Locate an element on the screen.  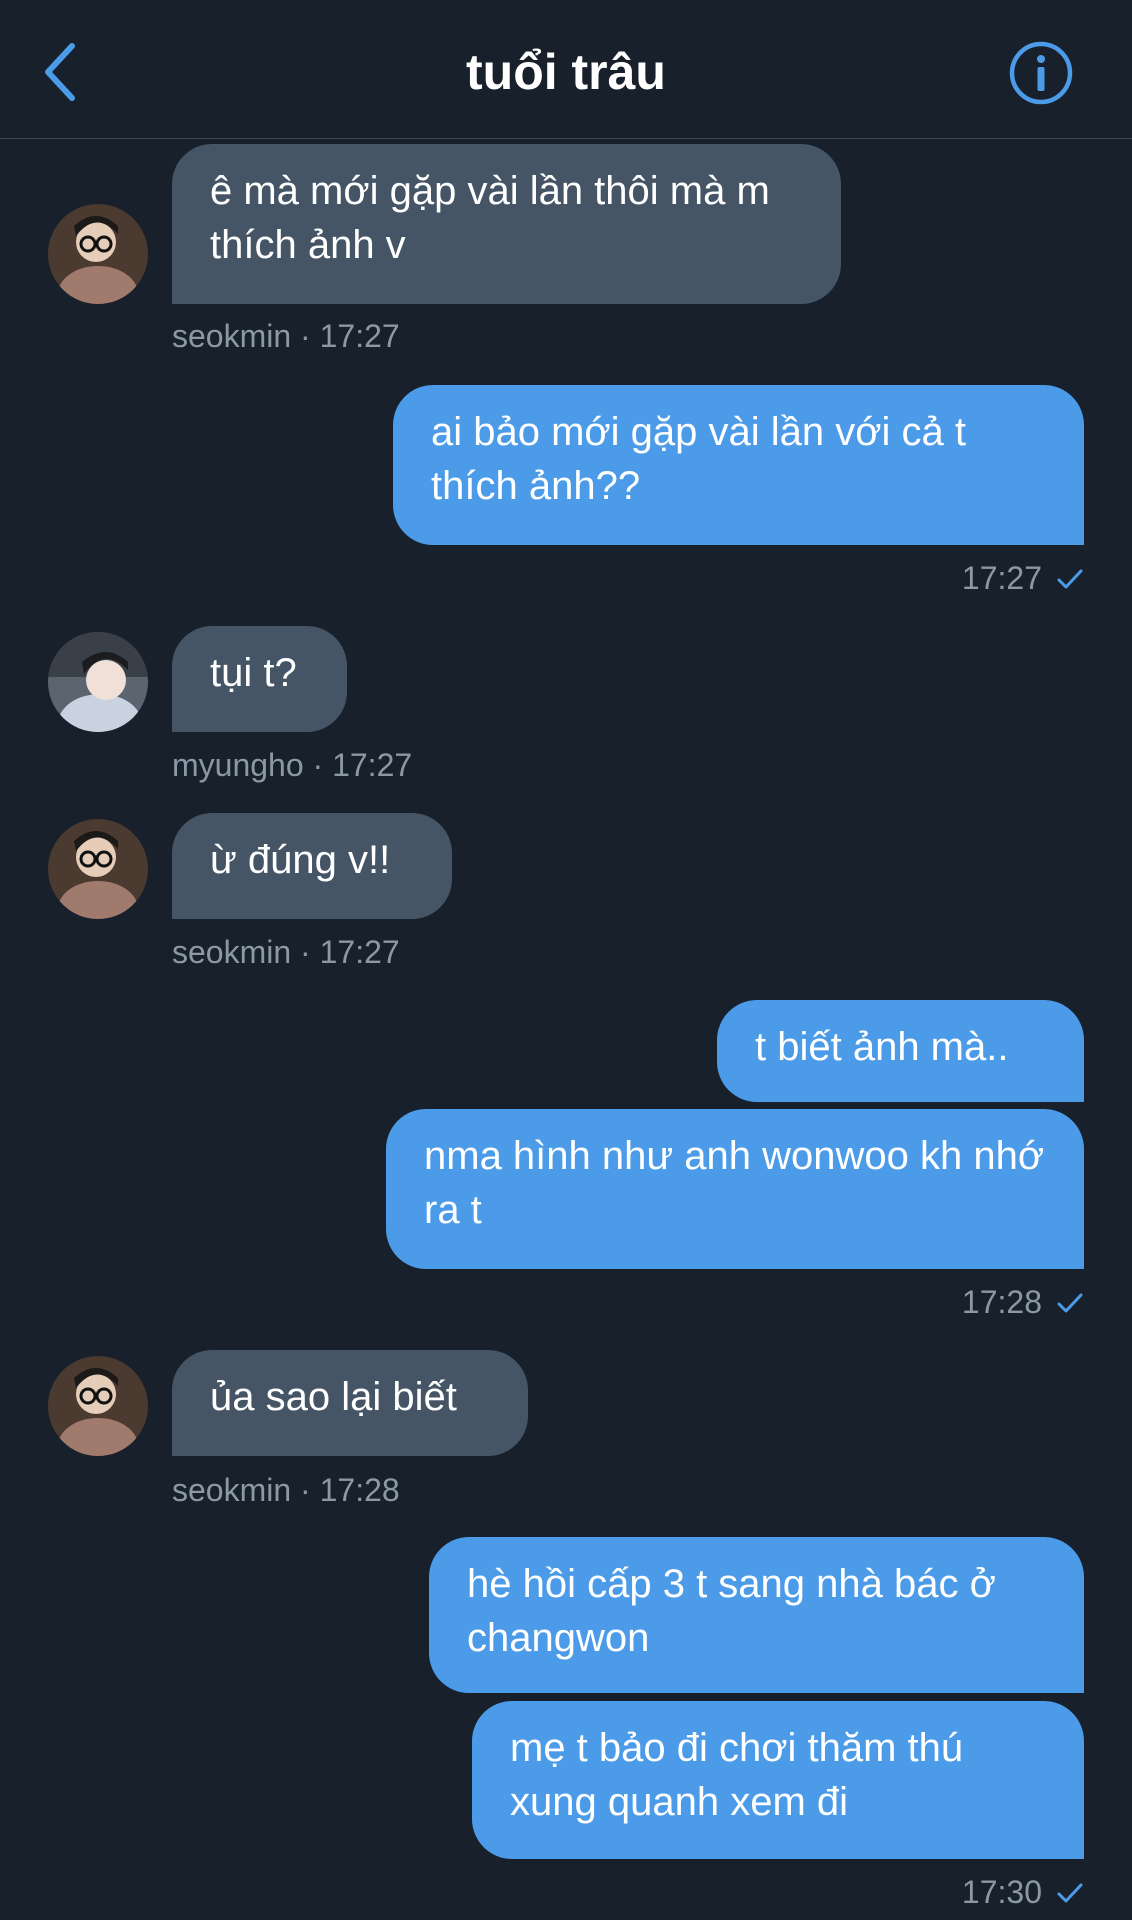
conversation-header: tuổi trâu is located at coordinates (566, 69).